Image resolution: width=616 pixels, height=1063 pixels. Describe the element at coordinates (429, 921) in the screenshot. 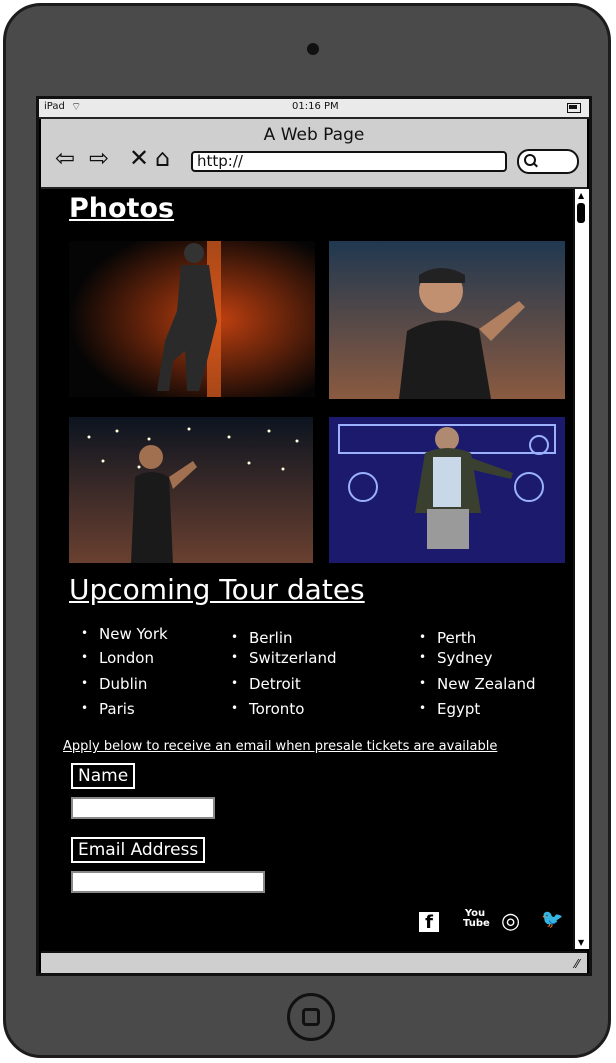

I see `facebook-icon: f` at that location.